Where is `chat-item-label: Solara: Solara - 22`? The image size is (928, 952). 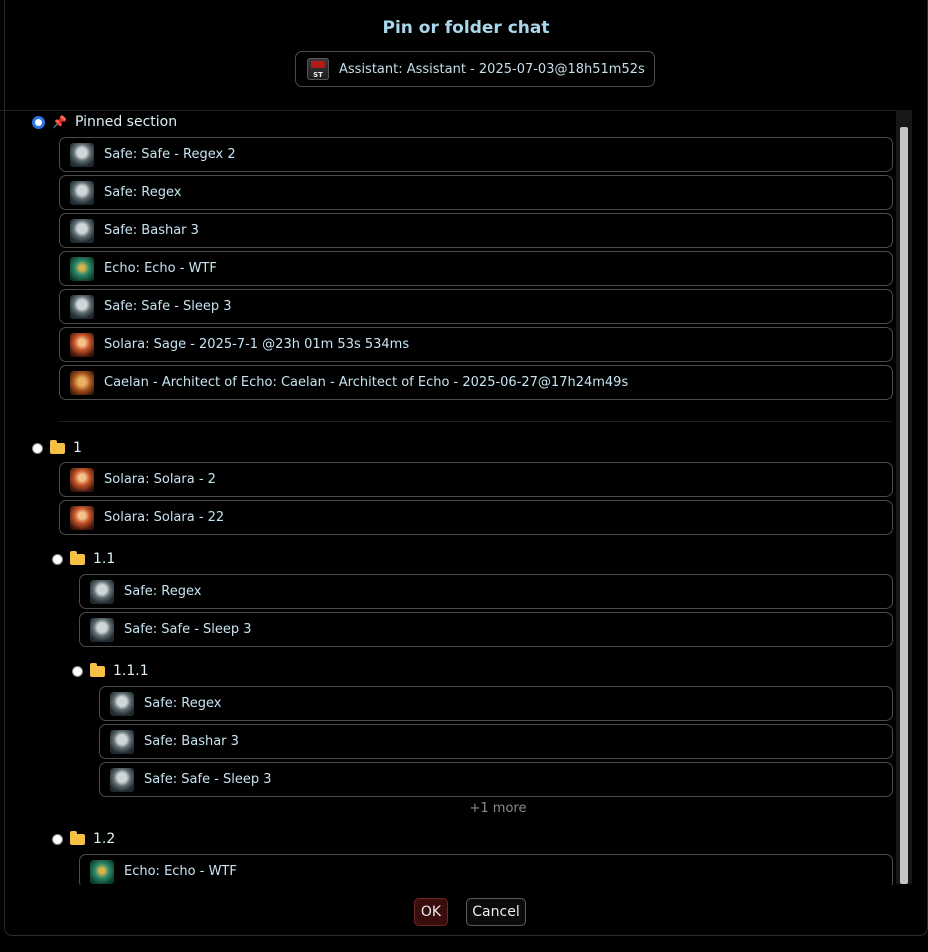
chat-item-label: Solara: Solara - 22 is located at coordinates (164, 517).